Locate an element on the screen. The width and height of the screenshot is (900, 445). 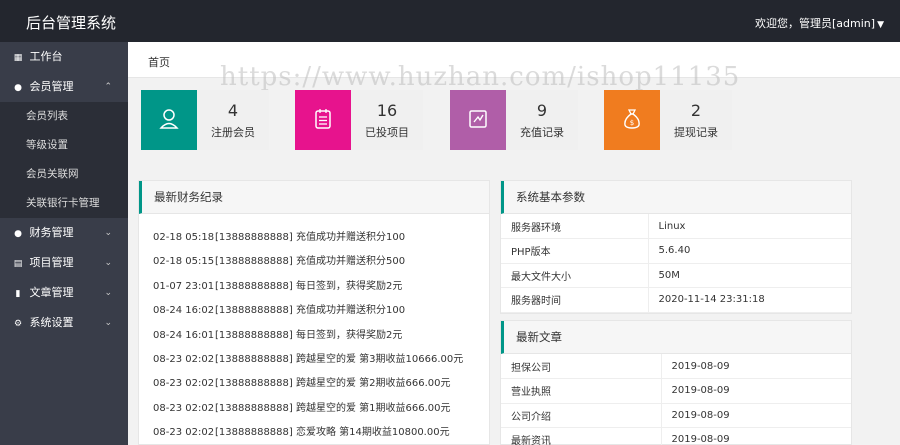
sidebar-item-label: 文章管理 is located at coordinates (51, 292).